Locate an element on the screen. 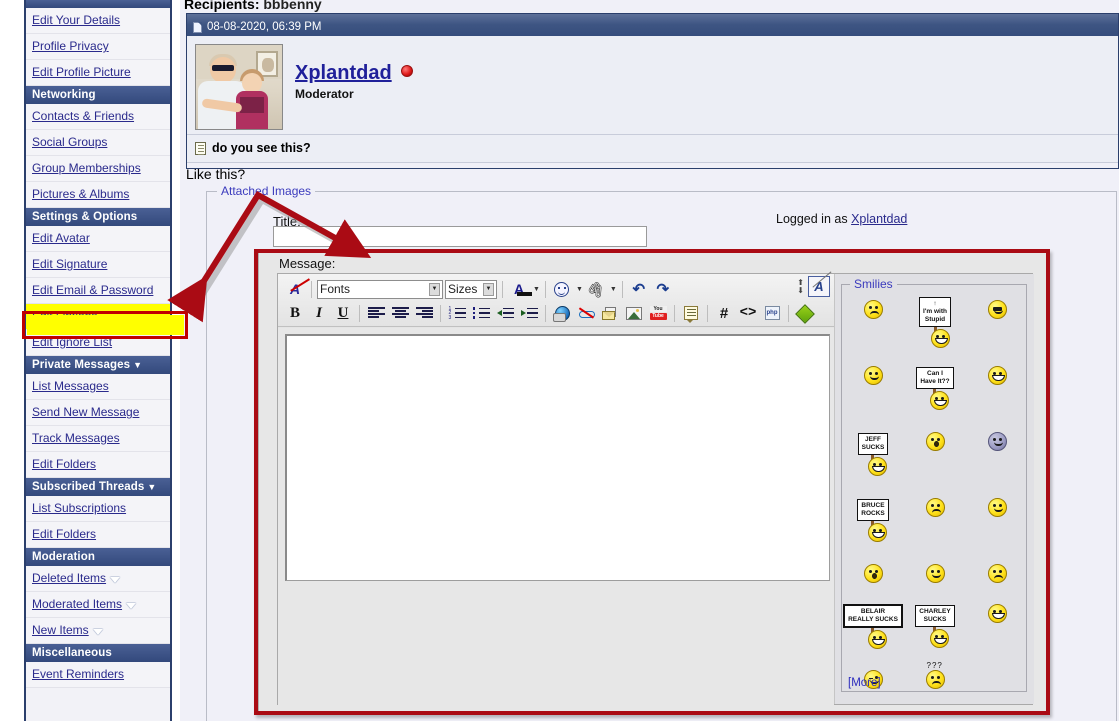  sidebar-item-send-new-message: Send New Message is located at coordinates (98, 413).